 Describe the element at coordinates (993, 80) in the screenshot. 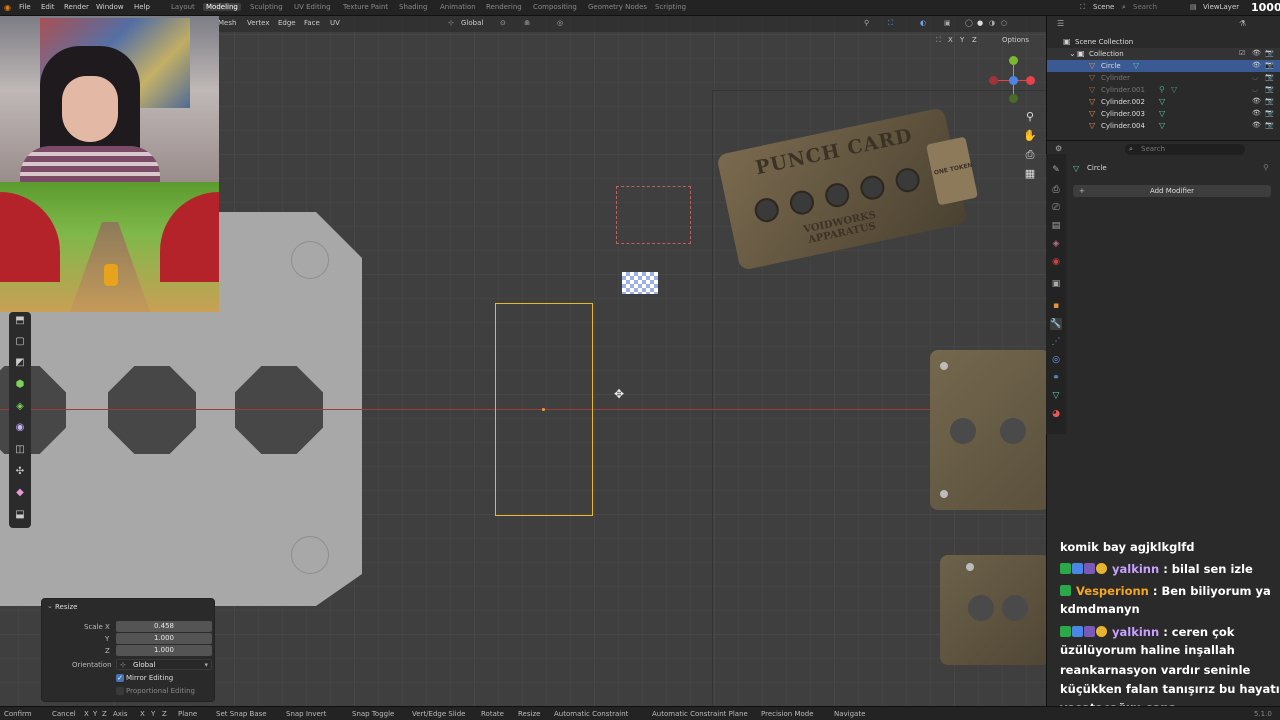

I see `gizmo-neg-x-axis` at that location.